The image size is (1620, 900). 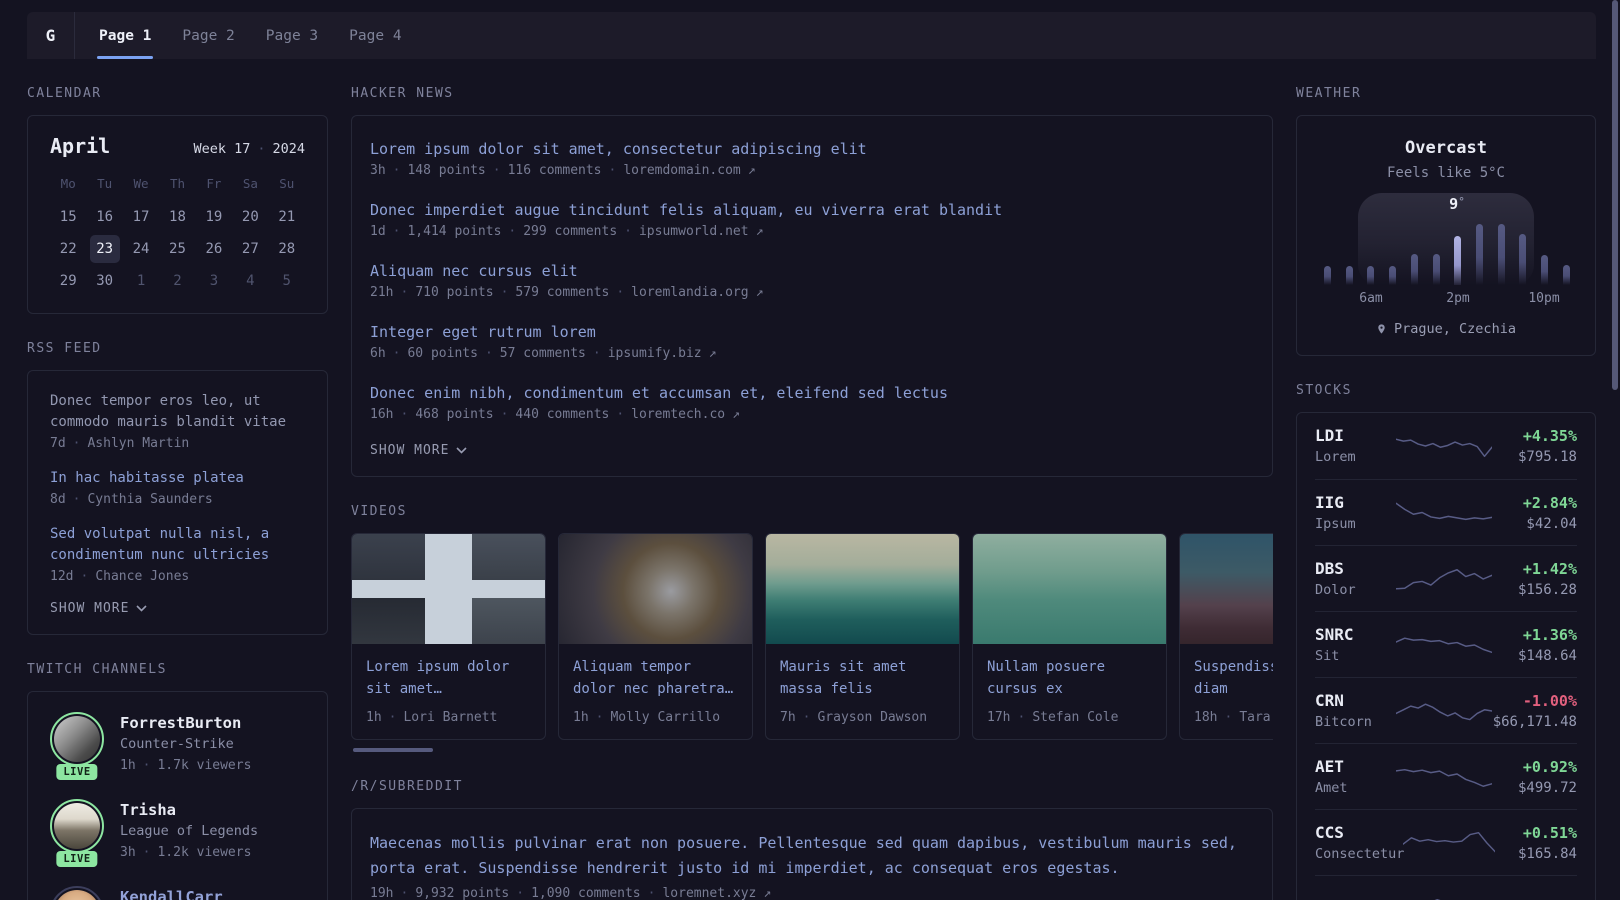 I want to click on calendar-day: 17, so click(x=141, y=219).